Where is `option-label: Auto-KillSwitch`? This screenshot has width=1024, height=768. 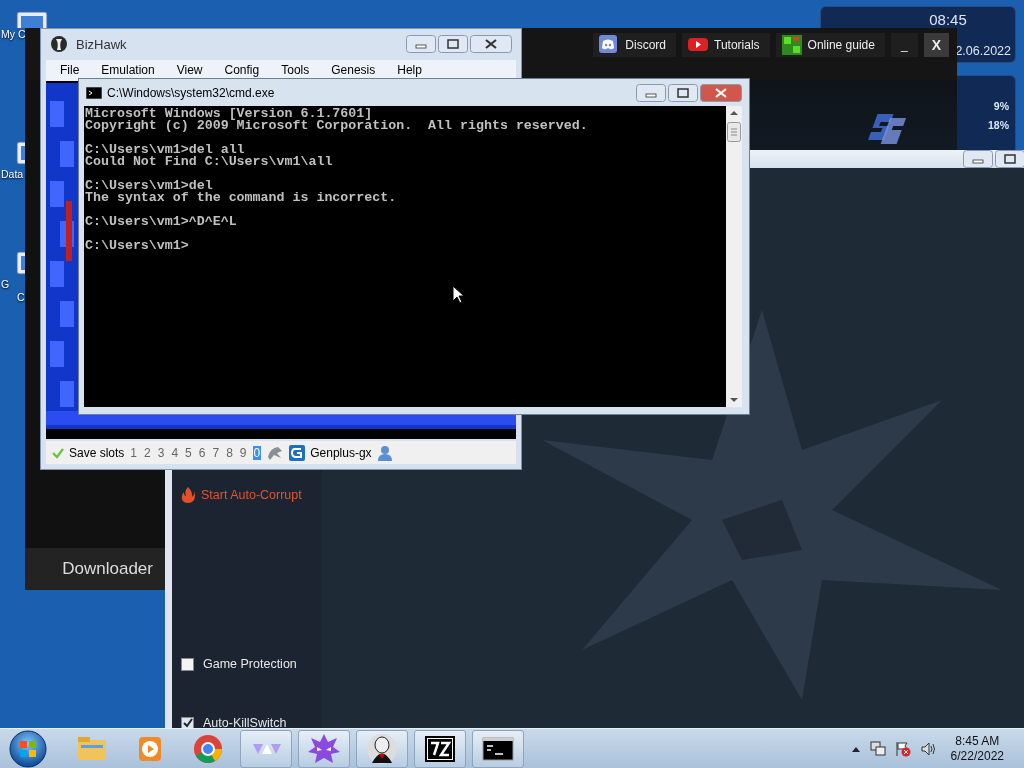 option-label: Auto-KillSwitch is located at coordinates (245, 723).